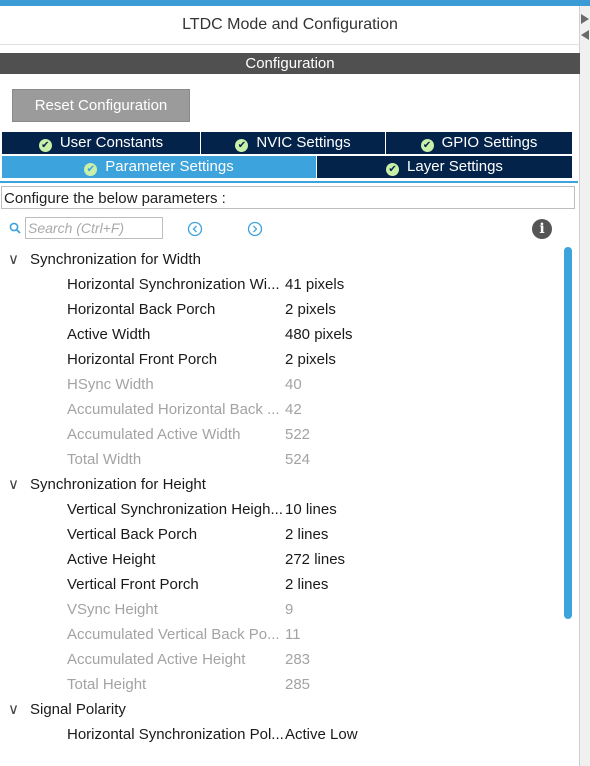 This screenshot has height=766, width=590. What do you see at coordinates (111, 559) in the screenshot?
I see `param-name: Active Height` at bounding box center [111, 559].